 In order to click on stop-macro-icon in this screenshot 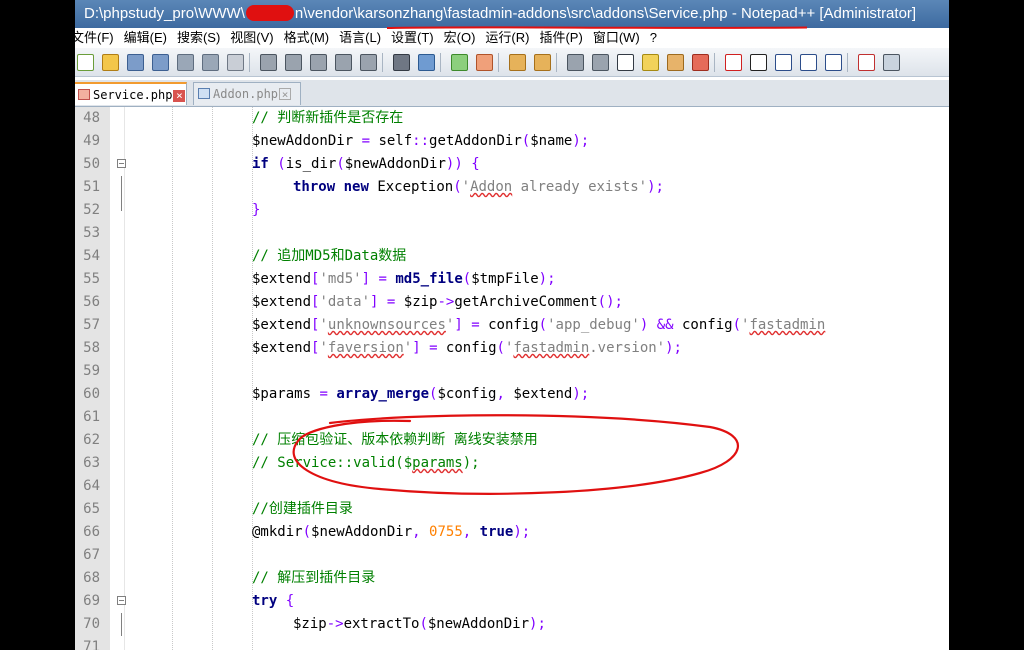, I will do `click(758, 62)`.